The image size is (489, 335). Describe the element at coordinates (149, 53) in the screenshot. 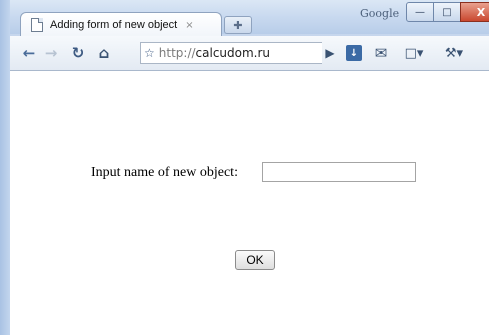

I see `star-icon: ☆` at that location.